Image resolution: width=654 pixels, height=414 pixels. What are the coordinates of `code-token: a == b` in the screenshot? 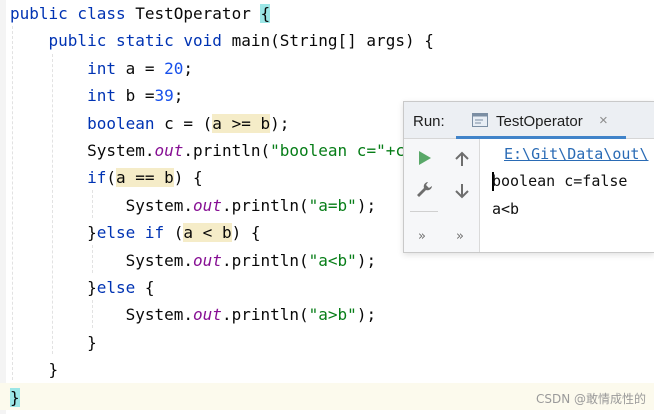 It's located at (144, 178).